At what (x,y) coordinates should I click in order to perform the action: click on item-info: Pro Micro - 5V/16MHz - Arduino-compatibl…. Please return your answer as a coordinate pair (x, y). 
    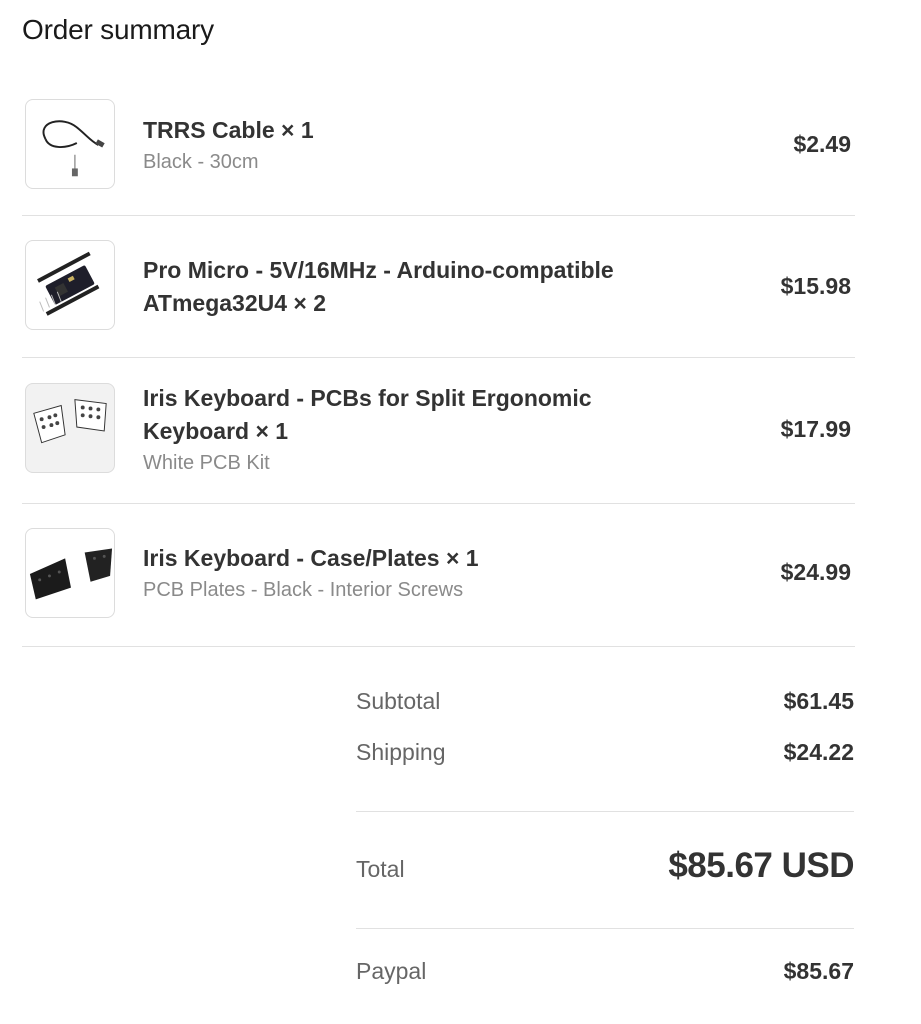
    Looking at the image, I should click on (423, 287).